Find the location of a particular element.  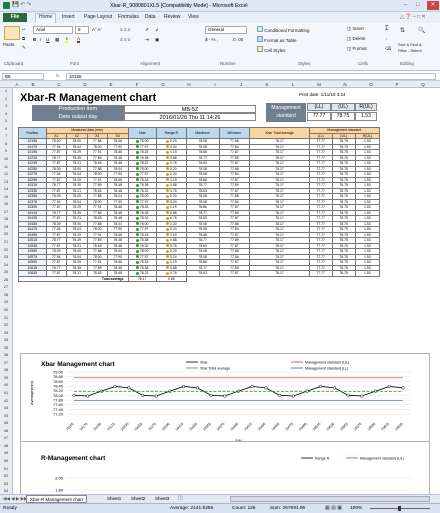

row-header: 18 is located at coordinates (6, 219).